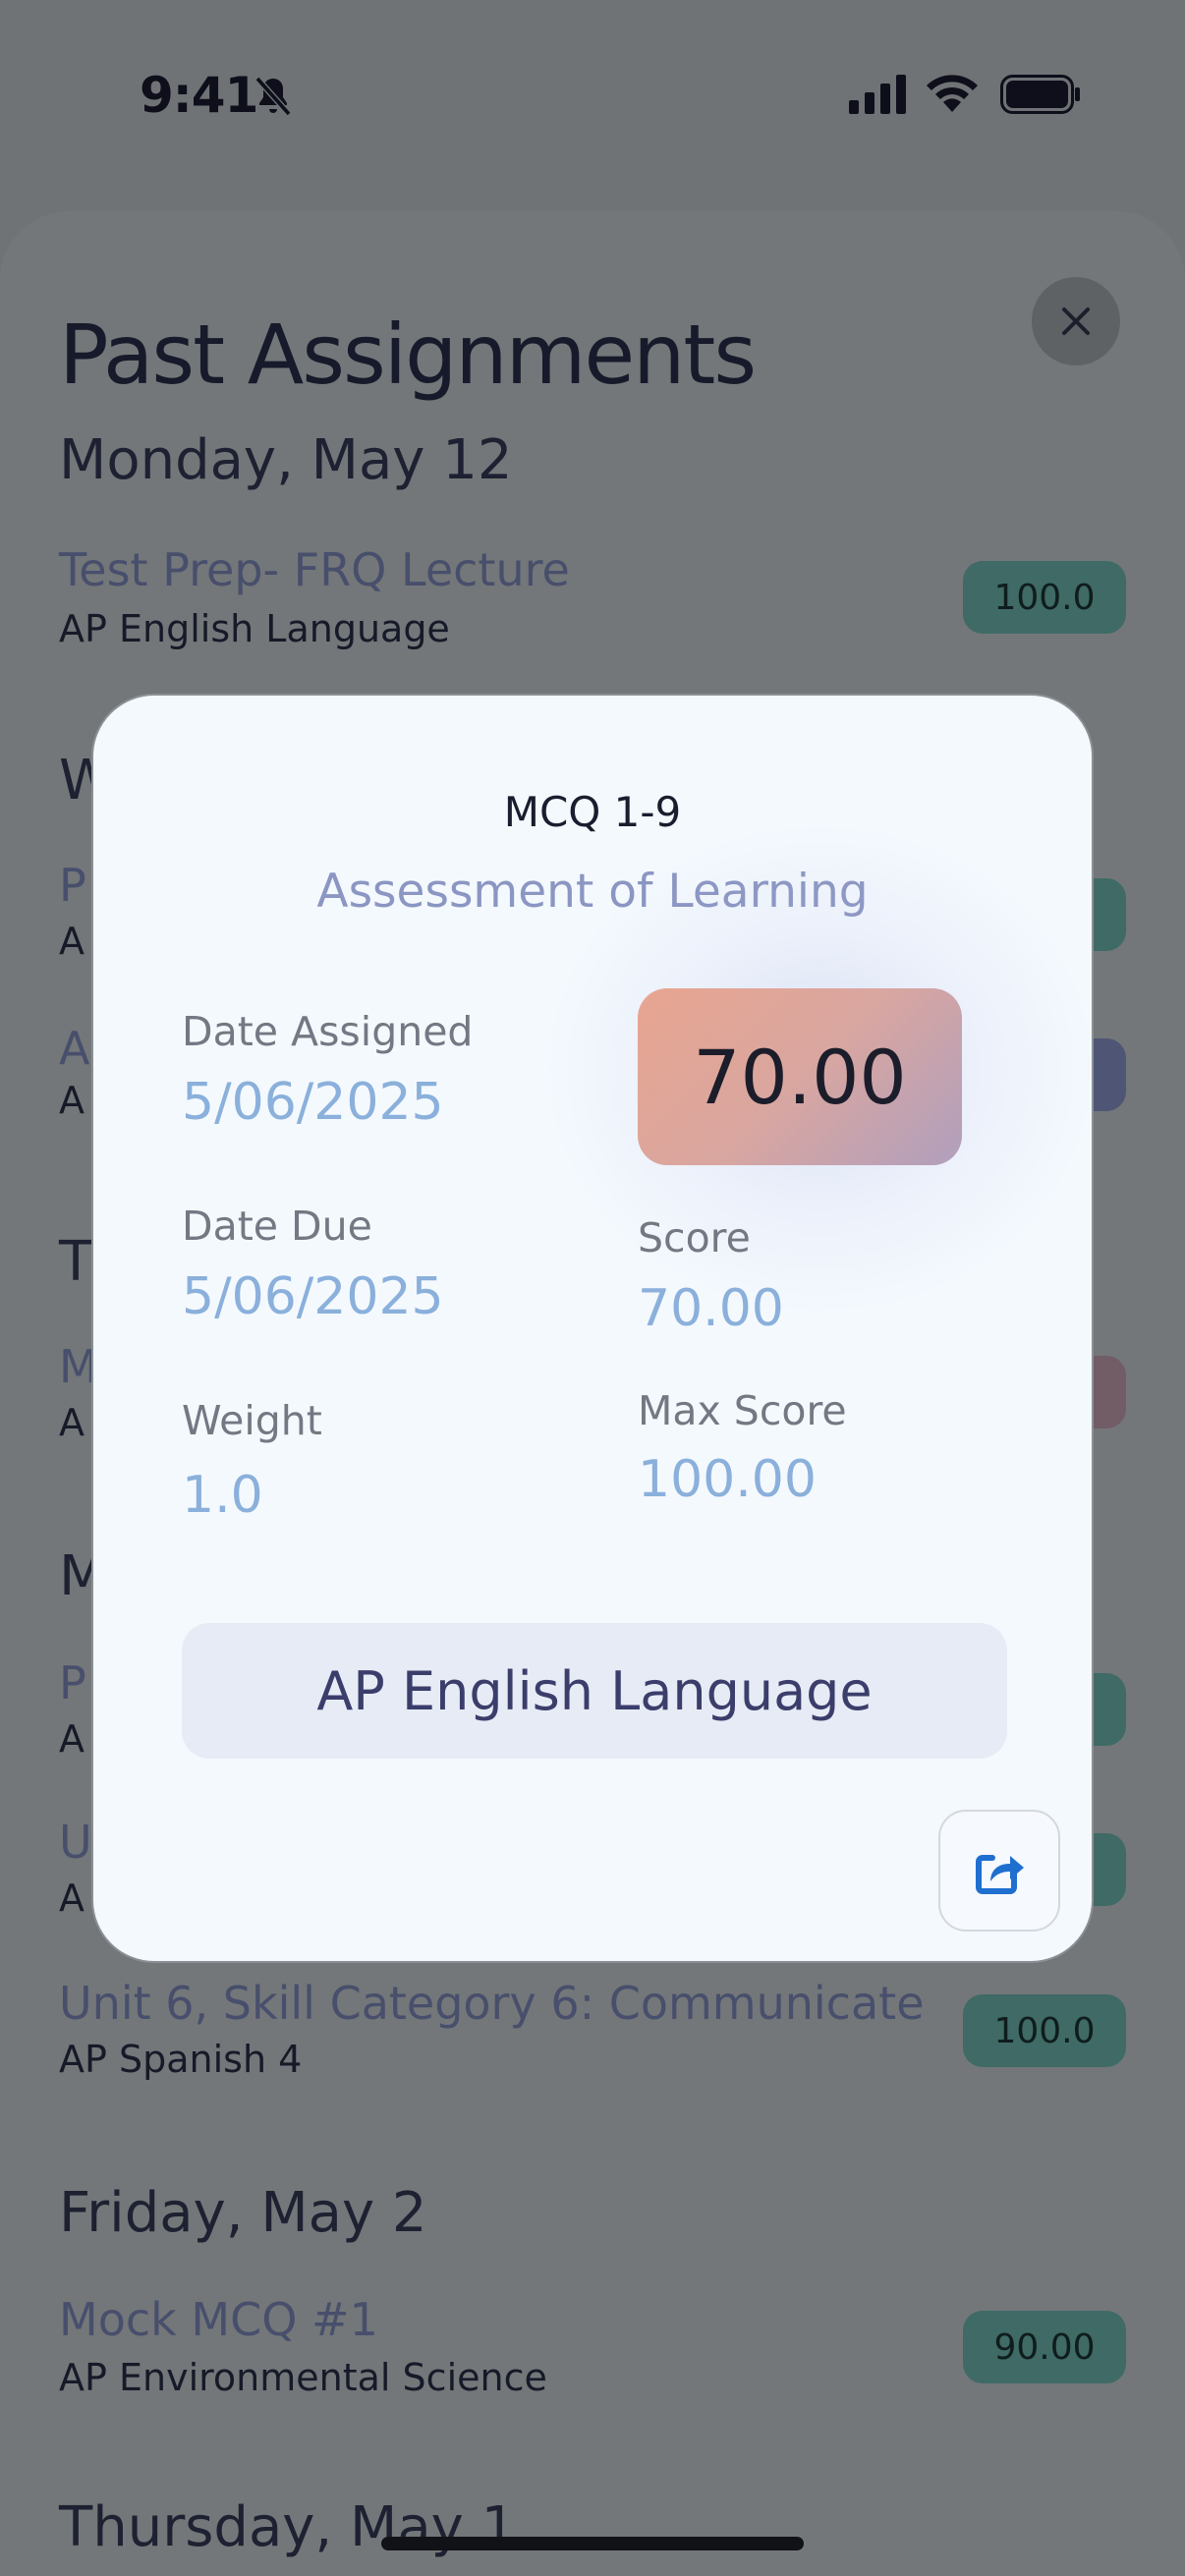 This screenshot has height=2576, width=1185. I want to click on home-indicator, so click(592, 2543).